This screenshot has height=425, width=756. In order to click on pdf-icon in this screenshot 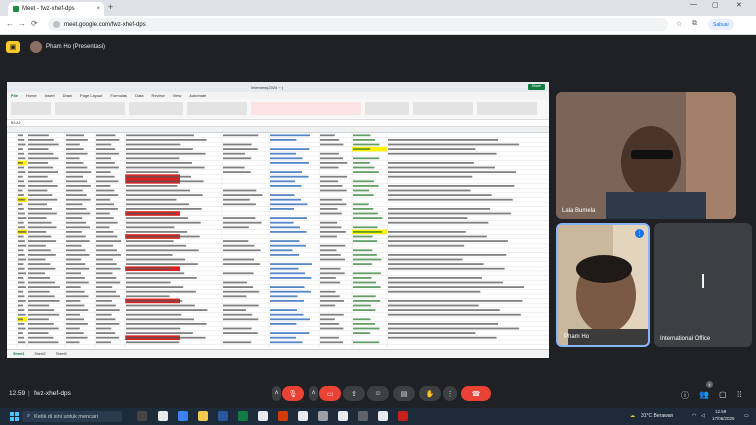, I will do `click(403, 416)`.